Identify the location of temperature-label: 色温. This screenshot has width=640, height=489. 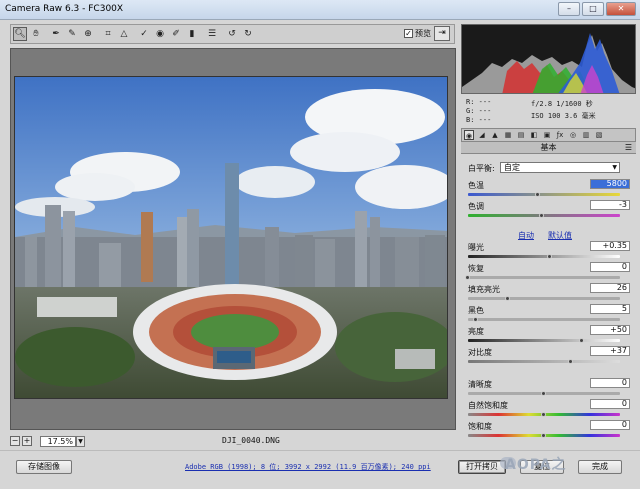
(476, 185).